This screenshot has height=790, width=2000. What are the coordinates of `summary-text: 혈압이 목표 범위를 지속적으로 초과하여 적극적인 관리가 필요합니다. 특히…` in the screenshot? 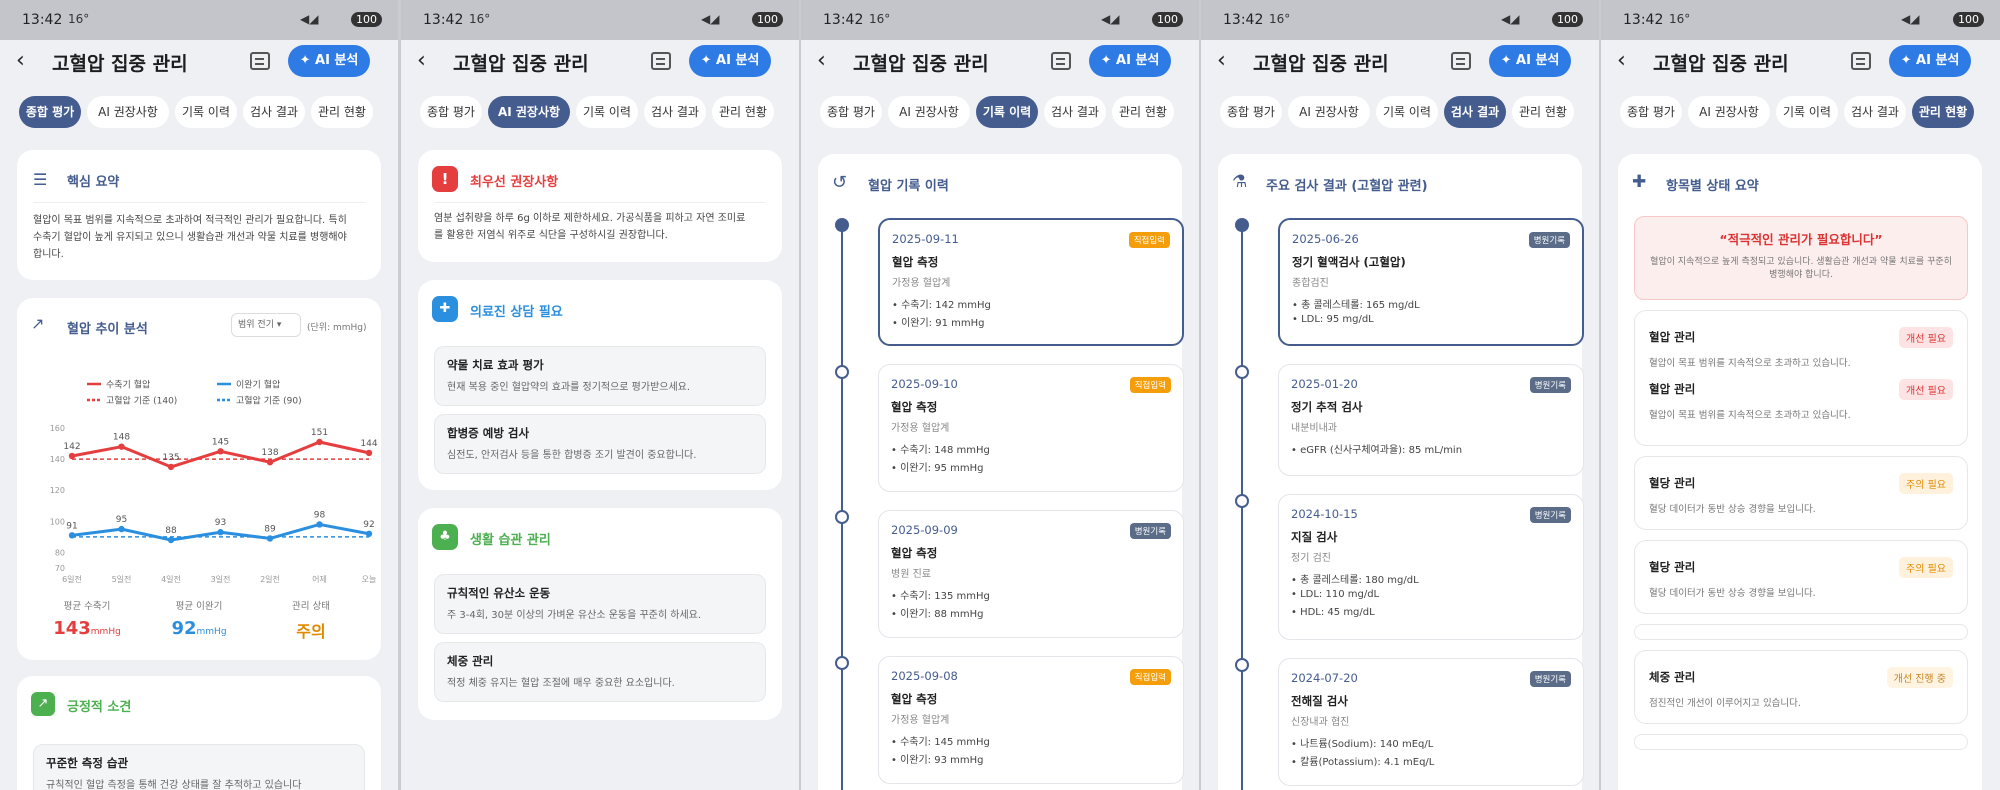 It's located at (190, 237).